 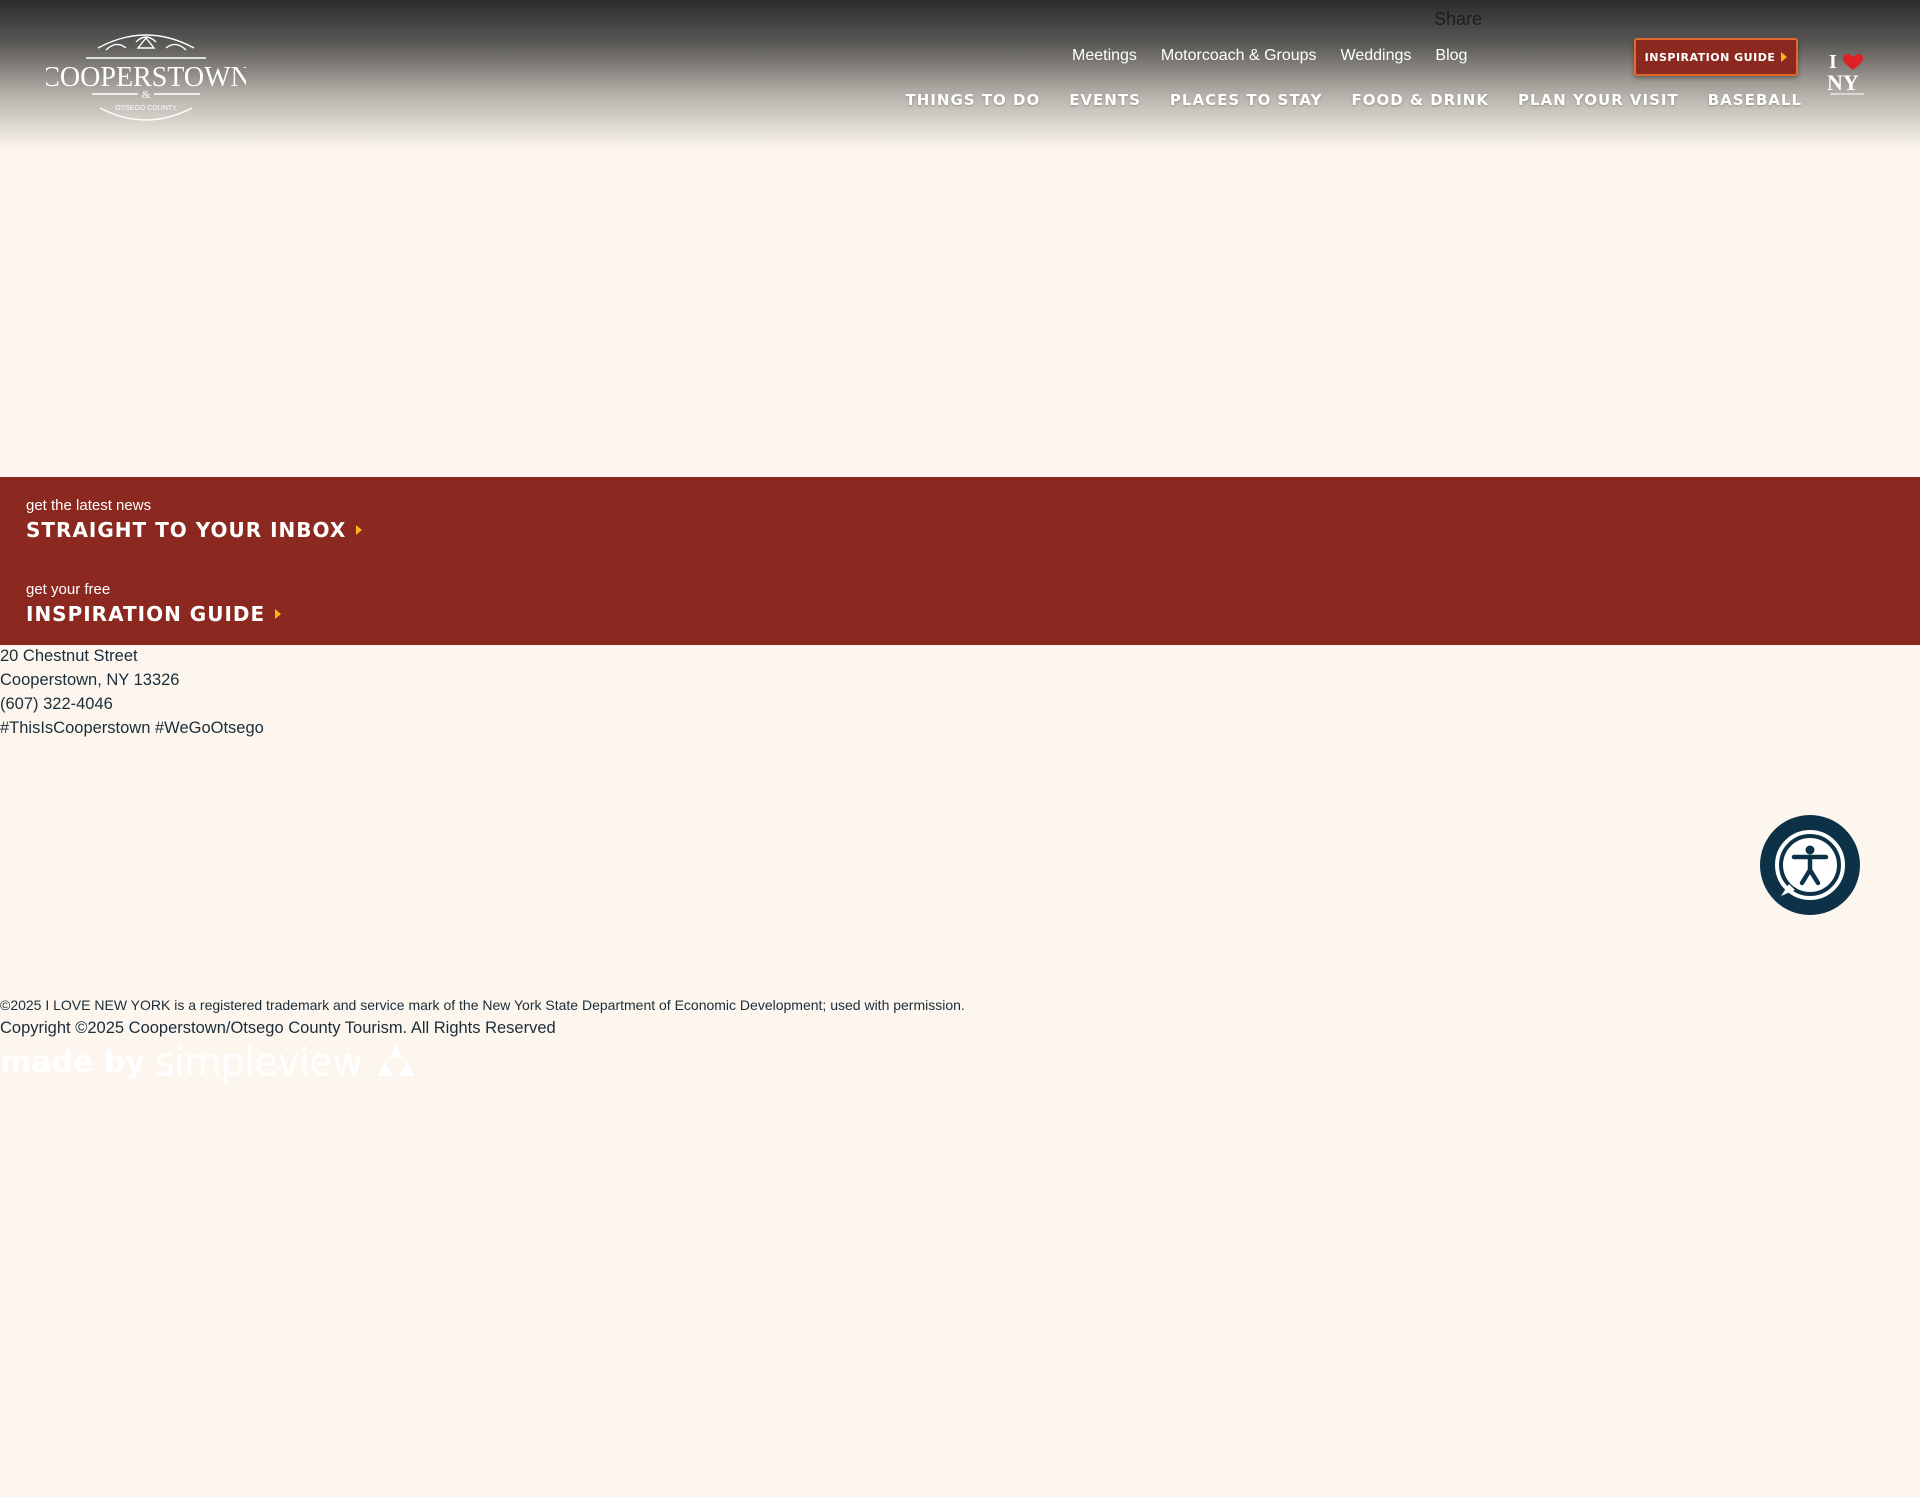 What do you see at coordinates (68, 589) in the screenshot?
I see `guide-cta-kicker: get your free` at bounding box center [68, 589].